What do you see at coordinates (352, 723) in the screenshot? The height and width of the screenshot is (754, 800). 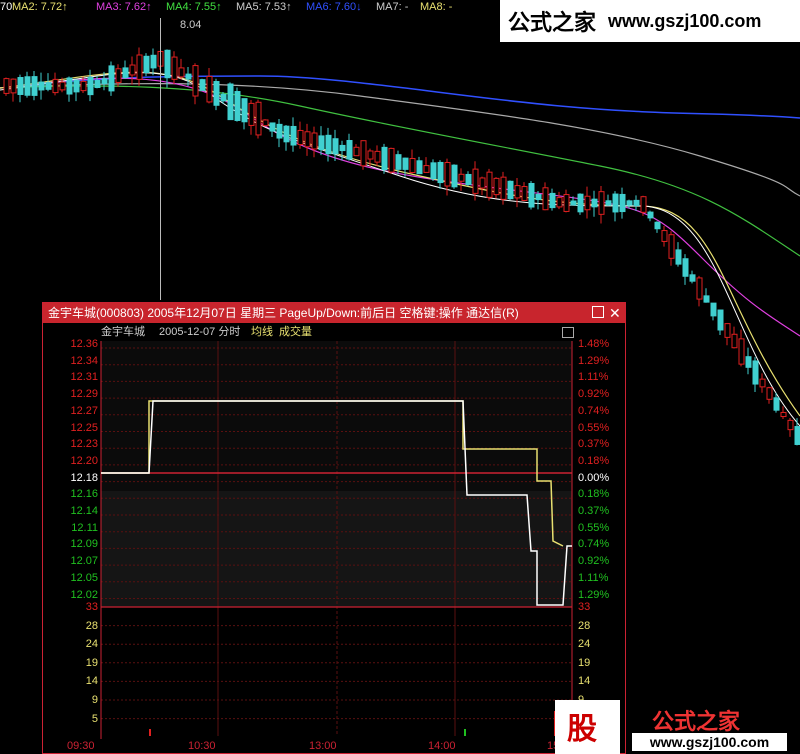 I see `volume-bars` at bounding box center [352, 723].